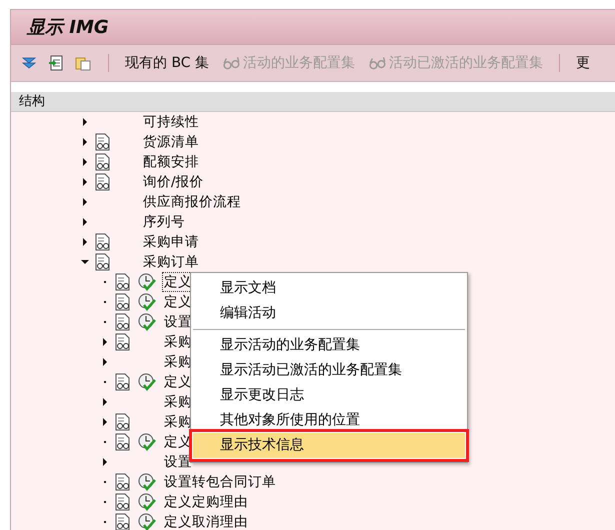 The width and height of the screenshot is (615, 530). I want to click on tree-node-label: 采购申请, so click(171, 242).